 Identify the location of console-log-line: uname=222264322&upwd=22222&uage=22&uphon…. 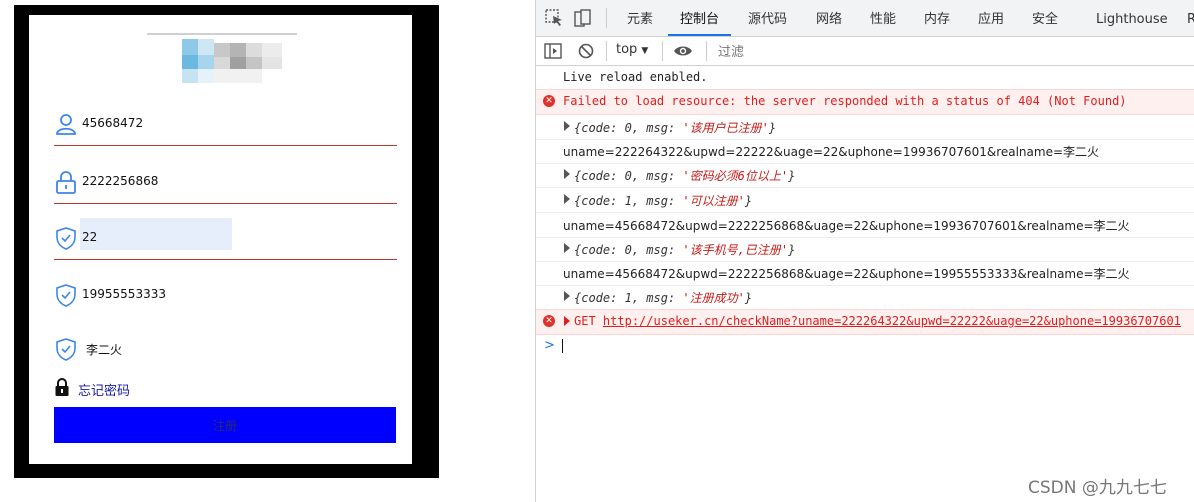
(865, 151).